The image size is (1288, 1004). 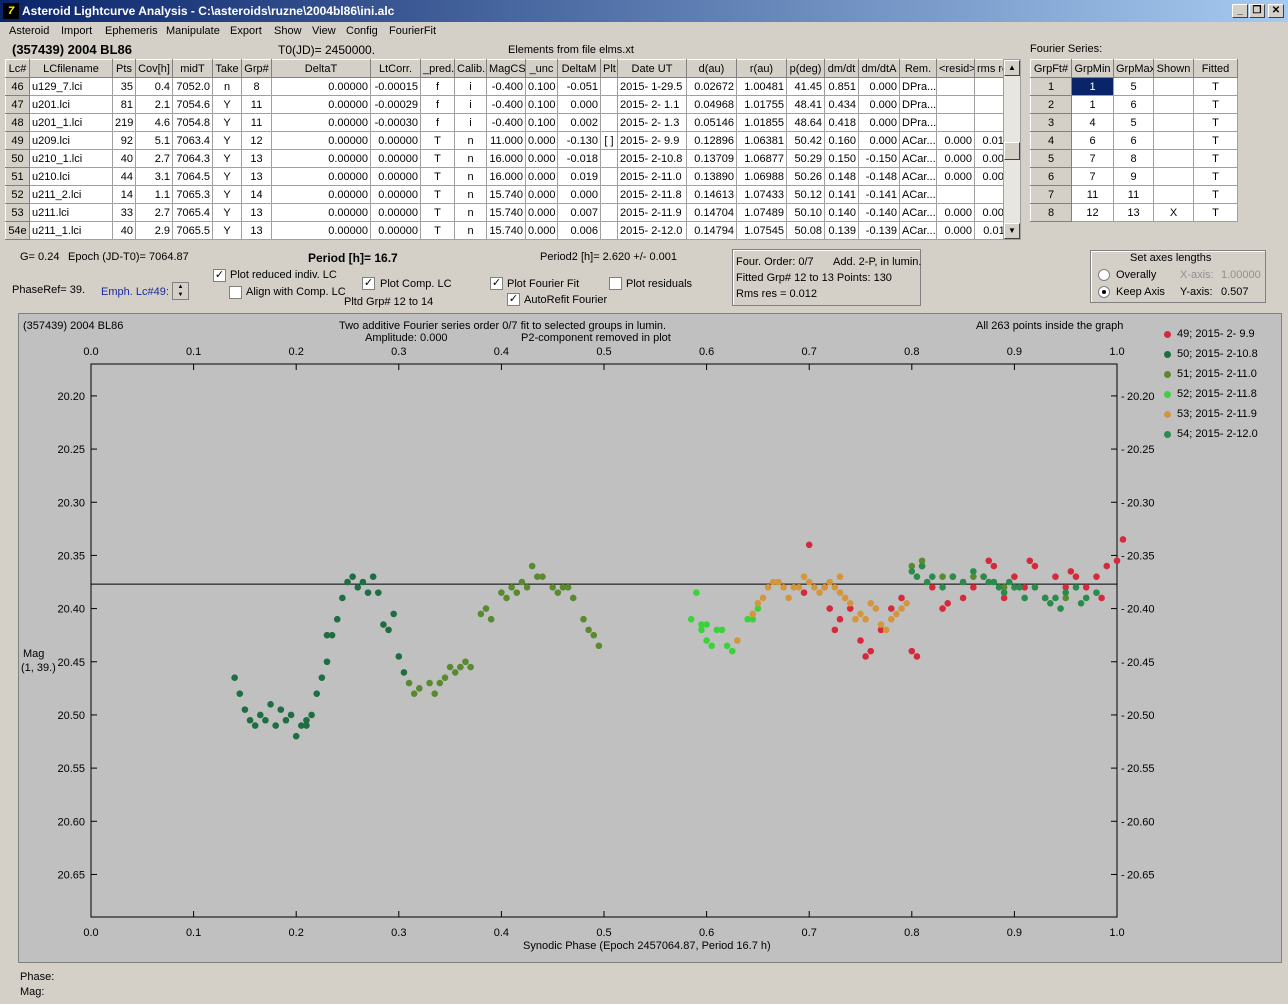 What do you see at coordinates (652, 140) in the screenshot?
I see `table-cell: 2015- 2- 9.9` at bounding box center [652, 140].